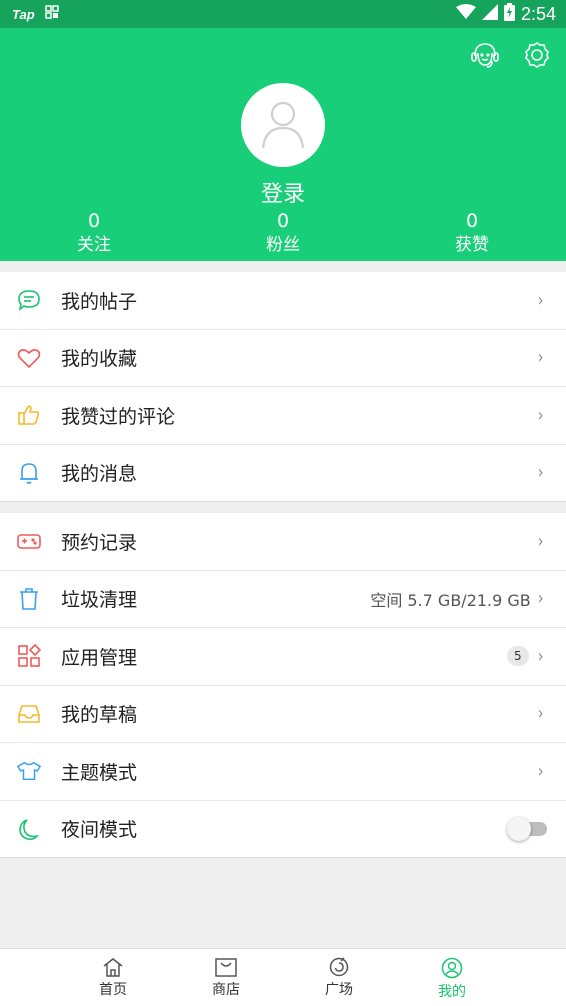 This screenshot has width=566, height=1006. What do you see at coordinates (465, 14) in the screenshot?
I see `wifi-icon` at bounding box center [465, 14].